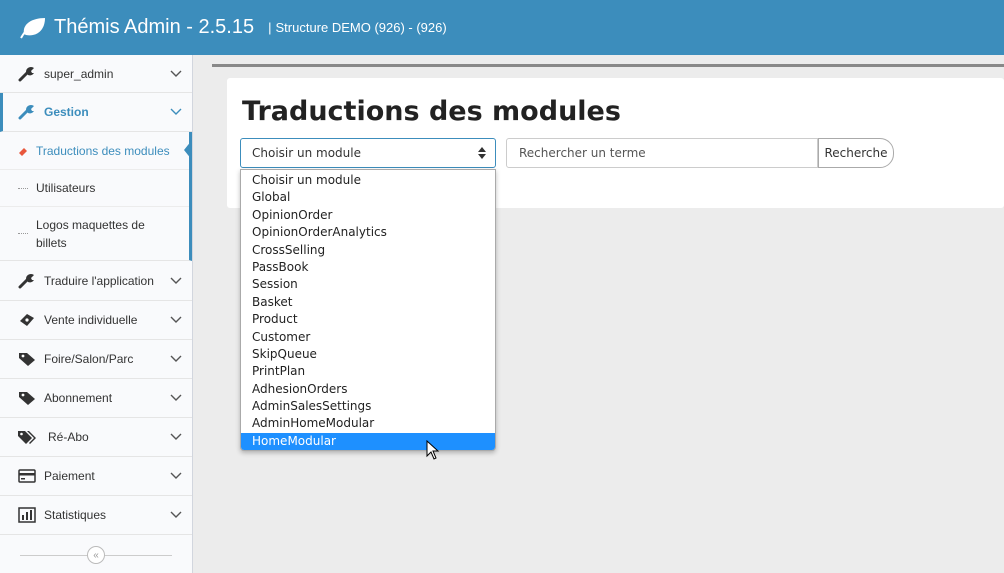  What do you see at coordinates (482, 153) in the screenshot?
I see `select-arrows-icon` at bounding box center [482, 153].